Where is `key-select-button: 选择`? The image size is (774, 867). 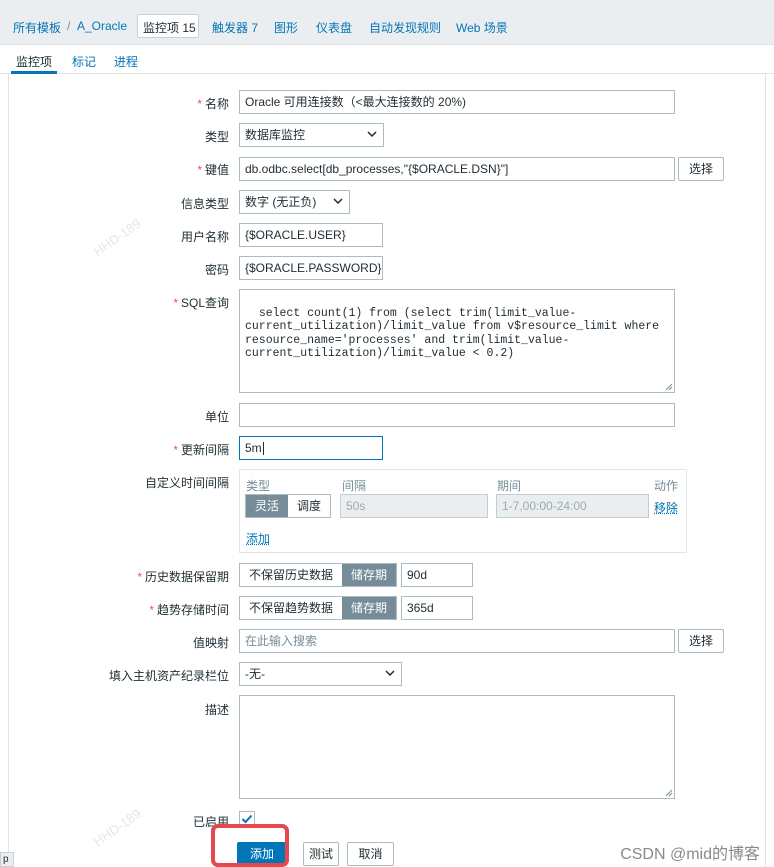 key-select-button: 选择 is located at coordinates (701, 169).